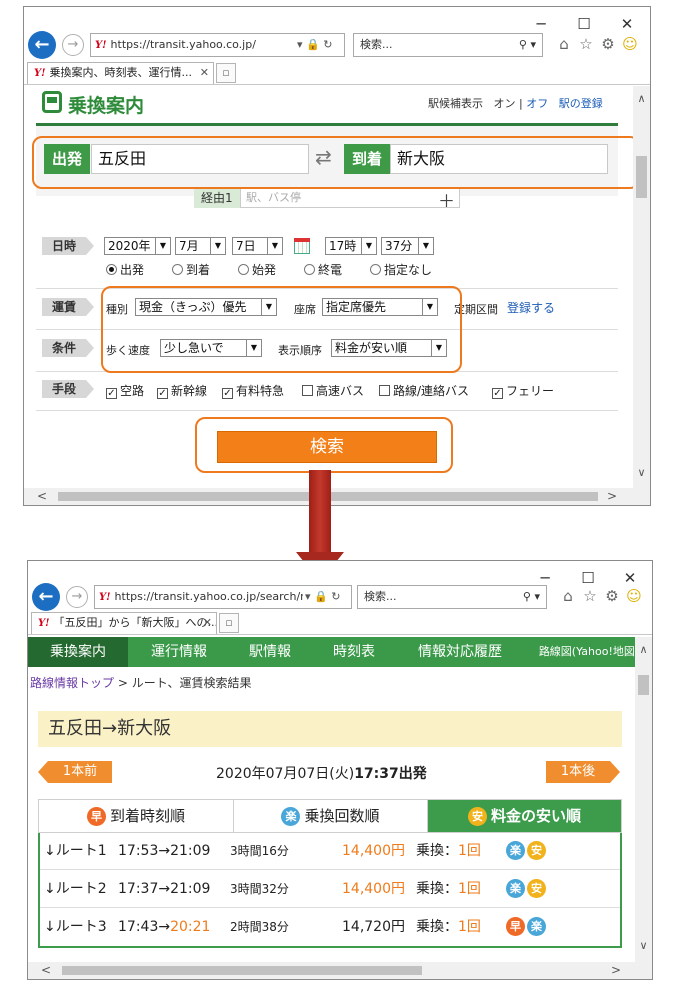 This screenshot has width=675, height=987. What do you see at coordinates (424, 390) in the screenshot?
I see `checkbox-route-bus: 路線/連絡バス` at bounding box center [424, 390].